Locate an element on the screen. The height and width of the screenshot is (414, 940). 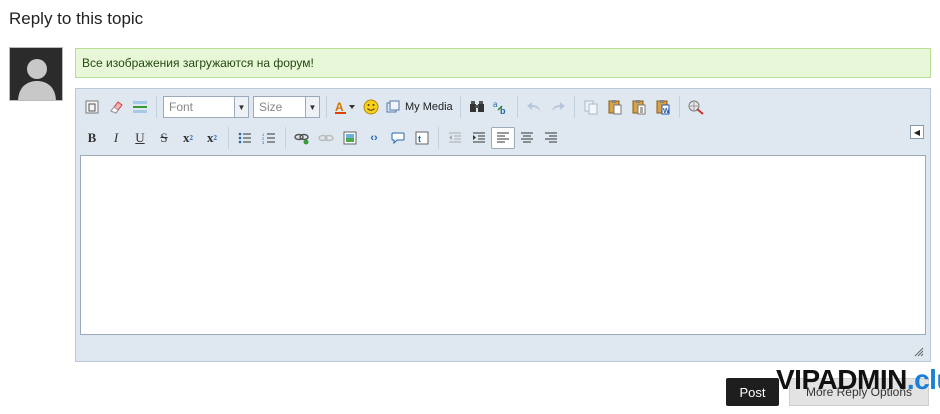
quote-icon is located at coordinates (398, 138).